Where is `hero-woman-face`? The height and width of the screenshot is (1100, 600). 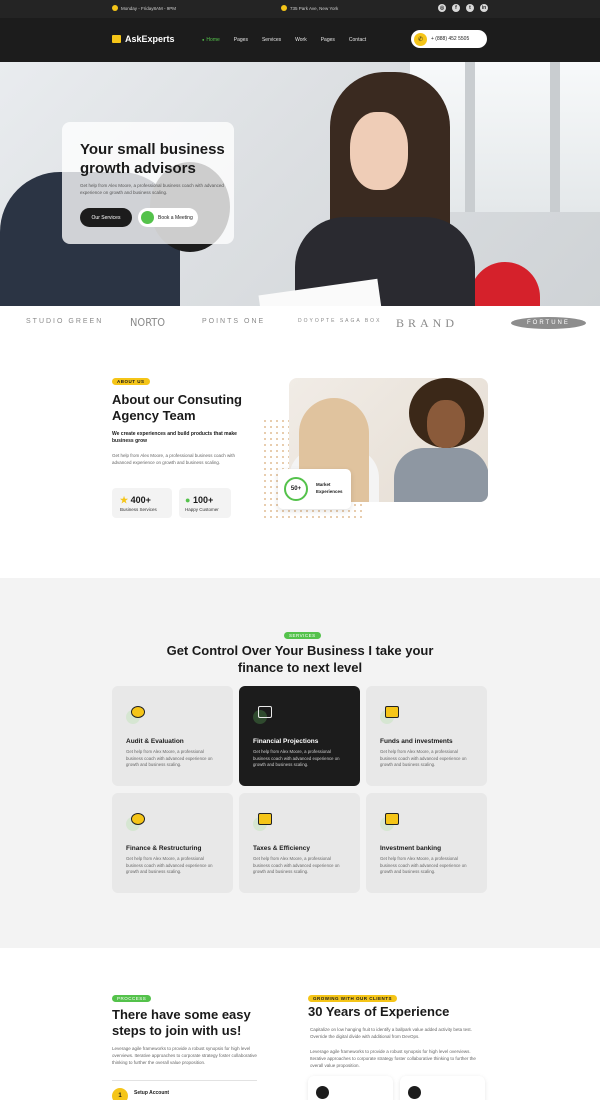
hero-woman-face is located at coordinates (379, 151).